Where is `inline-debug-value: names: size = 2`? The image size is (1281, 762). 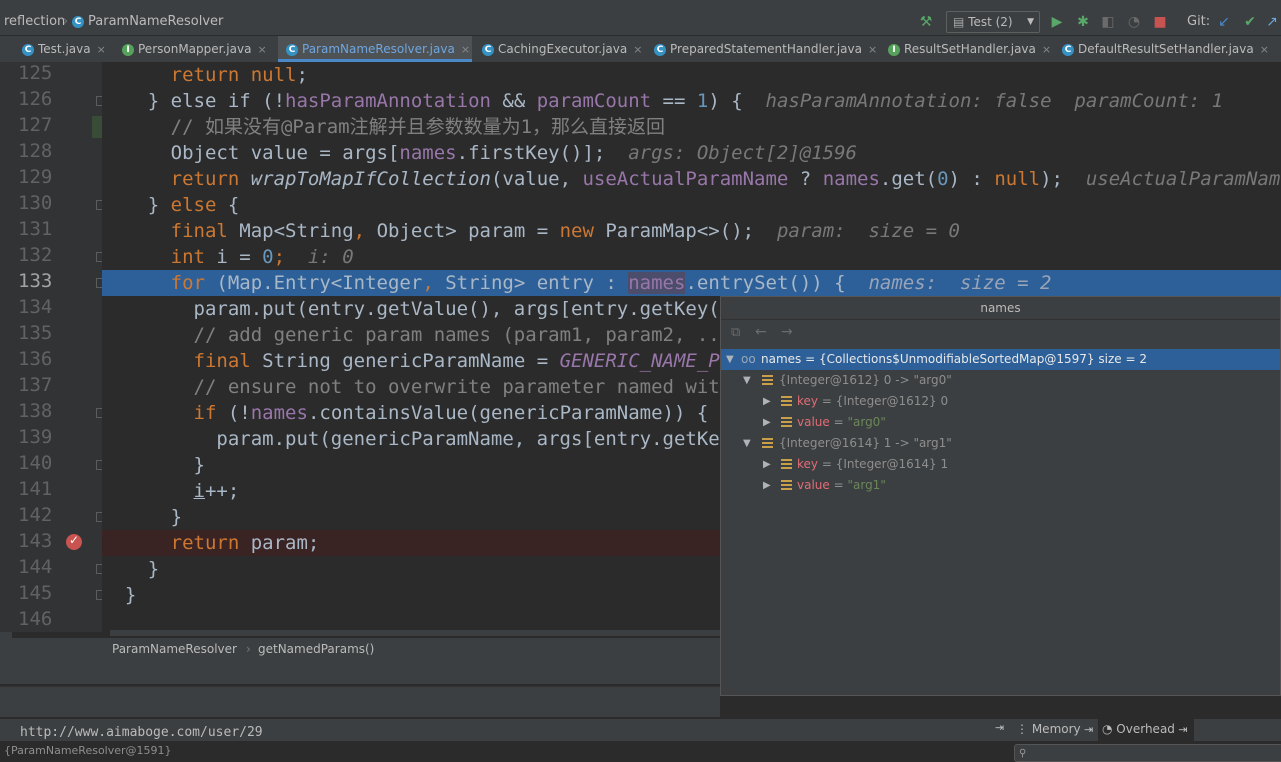 inline-debug-value: names: size = 2 is located at coordinates (948, 283).